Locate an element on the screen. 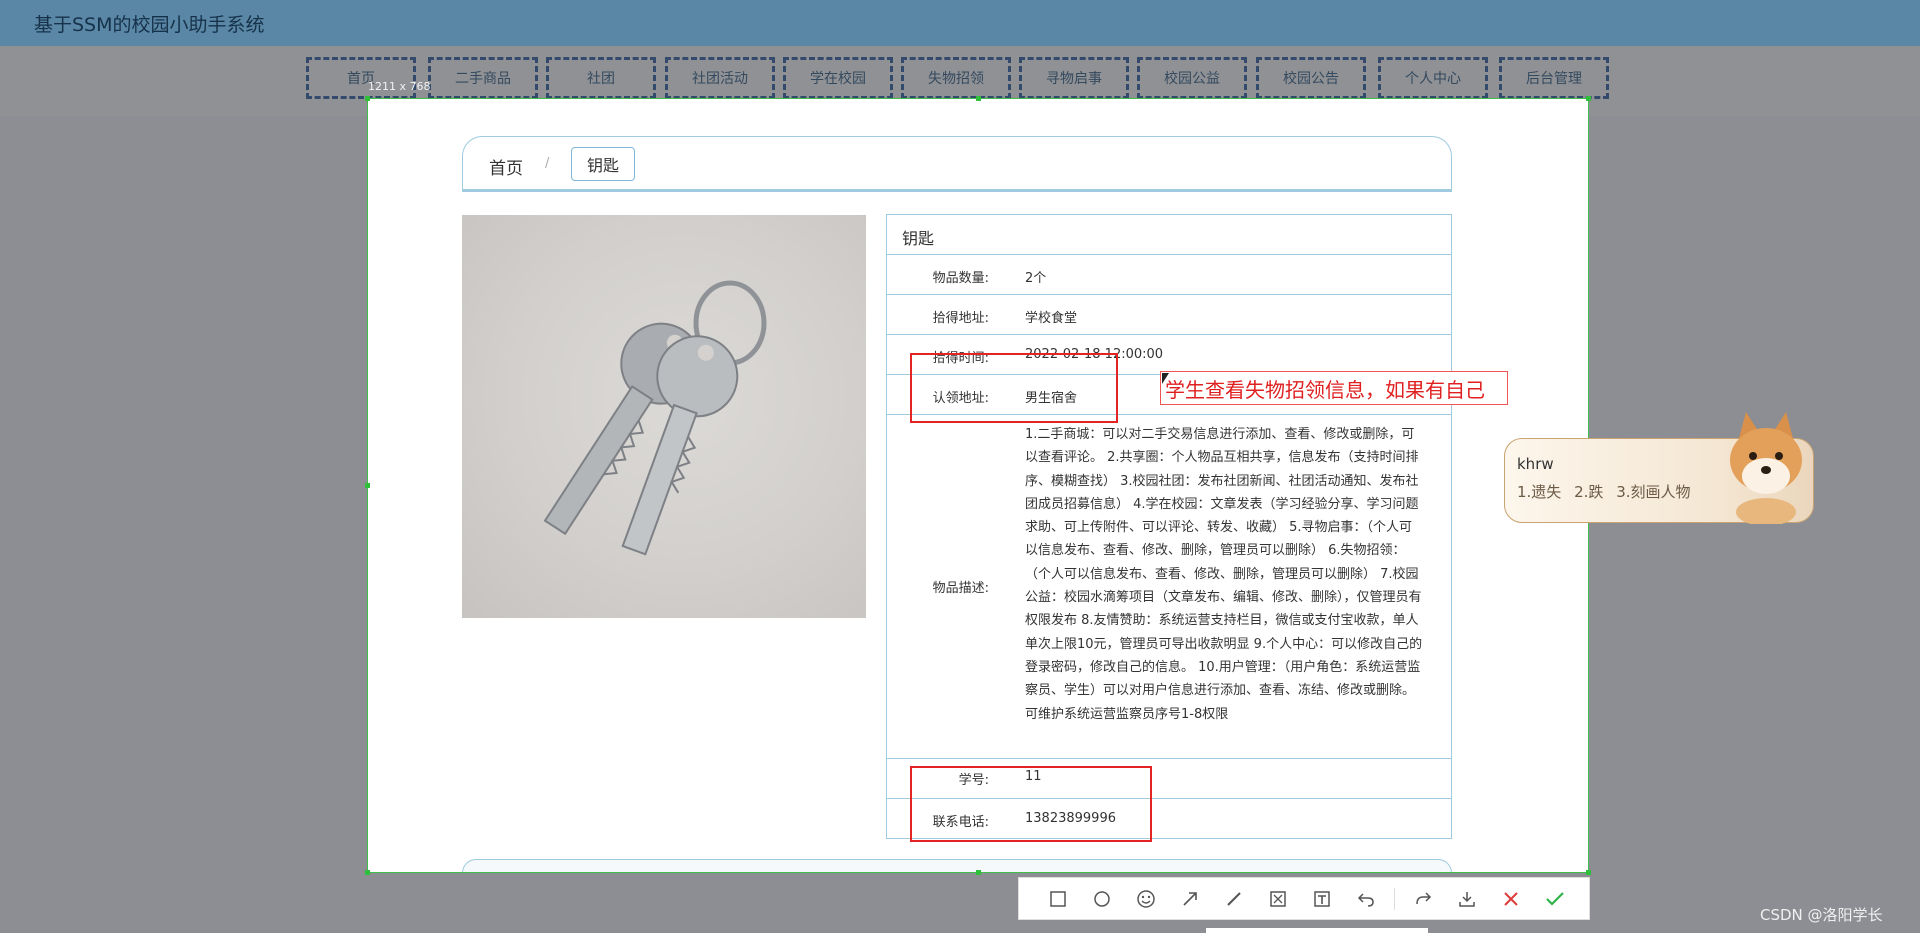  ime-input-text: khrw is located at coordinates (1535, 464).